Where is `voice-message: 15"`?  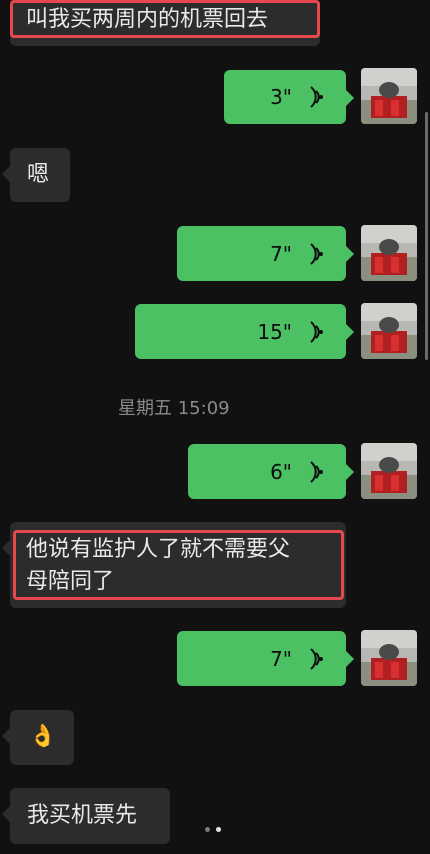
voice-message: 15" is located at coordinates (244, 331).